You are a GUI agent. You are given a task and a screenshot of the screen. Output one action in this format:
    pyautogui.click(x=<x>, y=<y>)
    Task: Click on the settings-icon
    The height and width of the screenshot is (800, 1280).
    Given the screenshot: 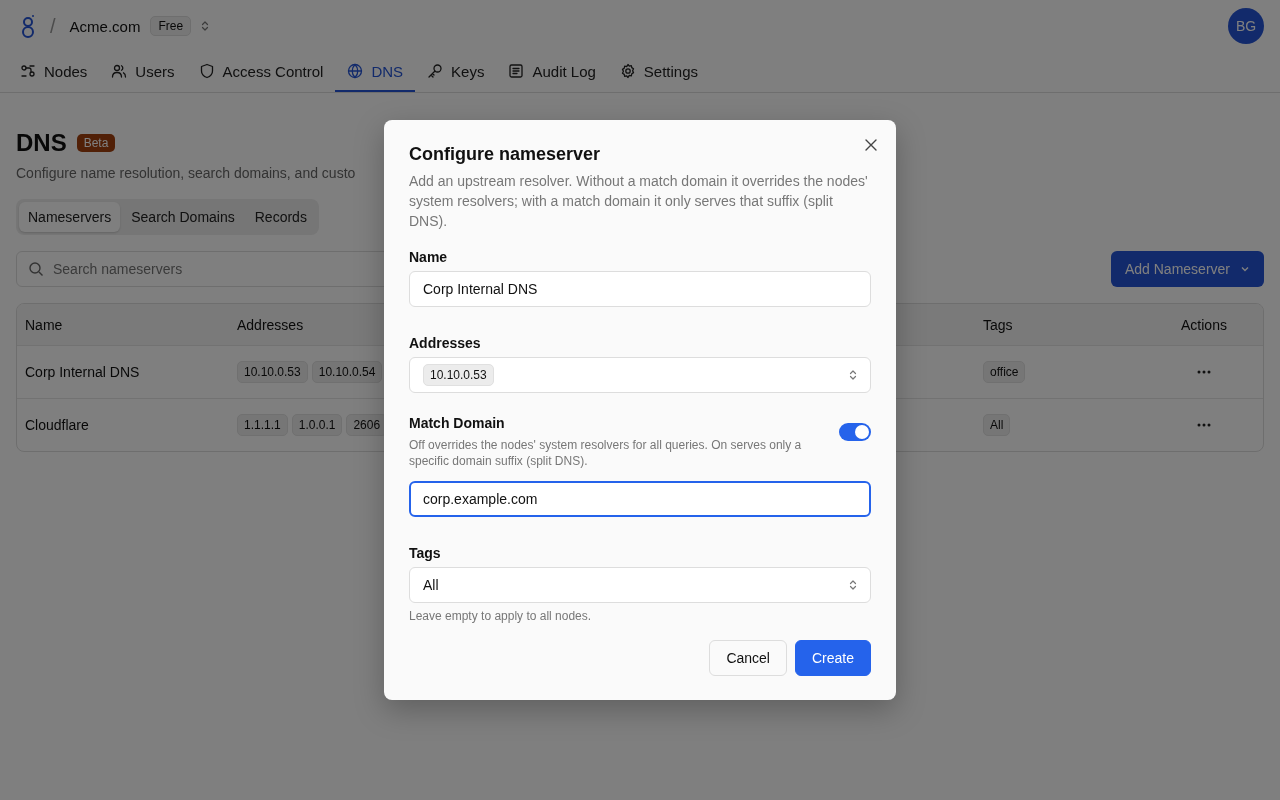 What is the action you would take?
    pyautogui.click(x=627, y=71)
    